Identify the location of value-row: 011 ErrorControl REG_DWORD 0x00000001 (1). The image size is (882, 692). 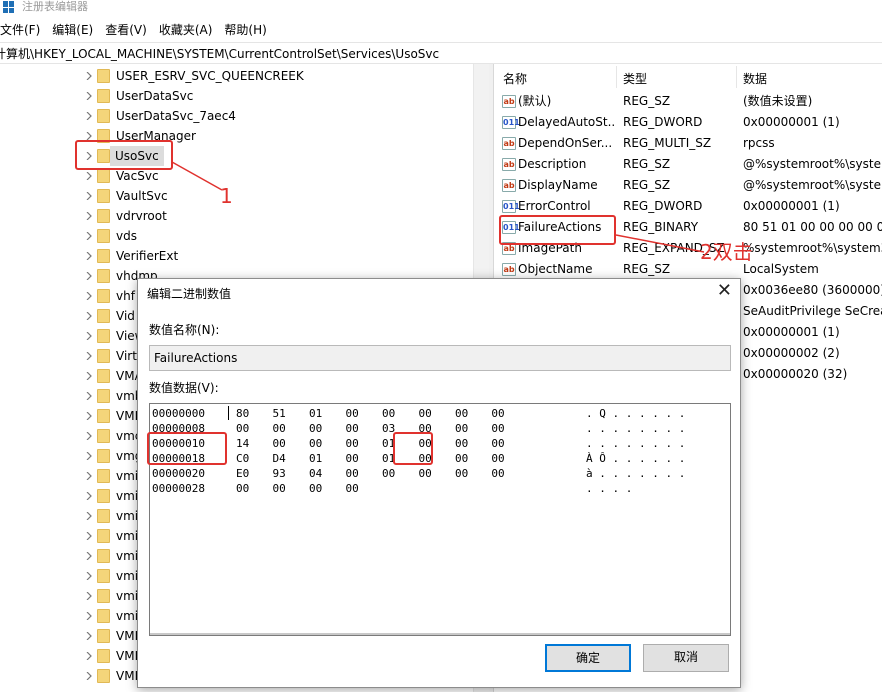
(688, 206).